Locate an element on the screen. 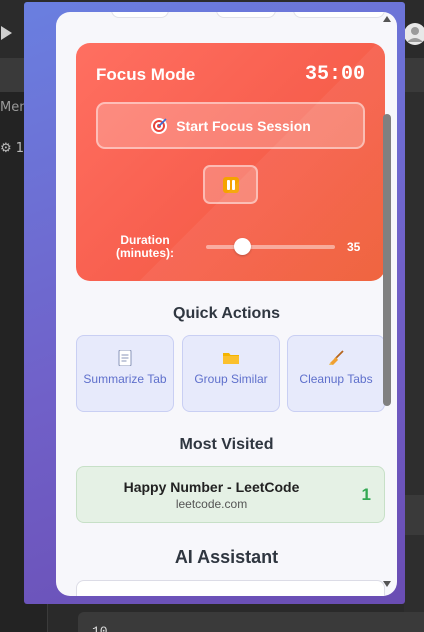 The image size is (424, 632). background-right-panel is located at coordinates (414, 362).